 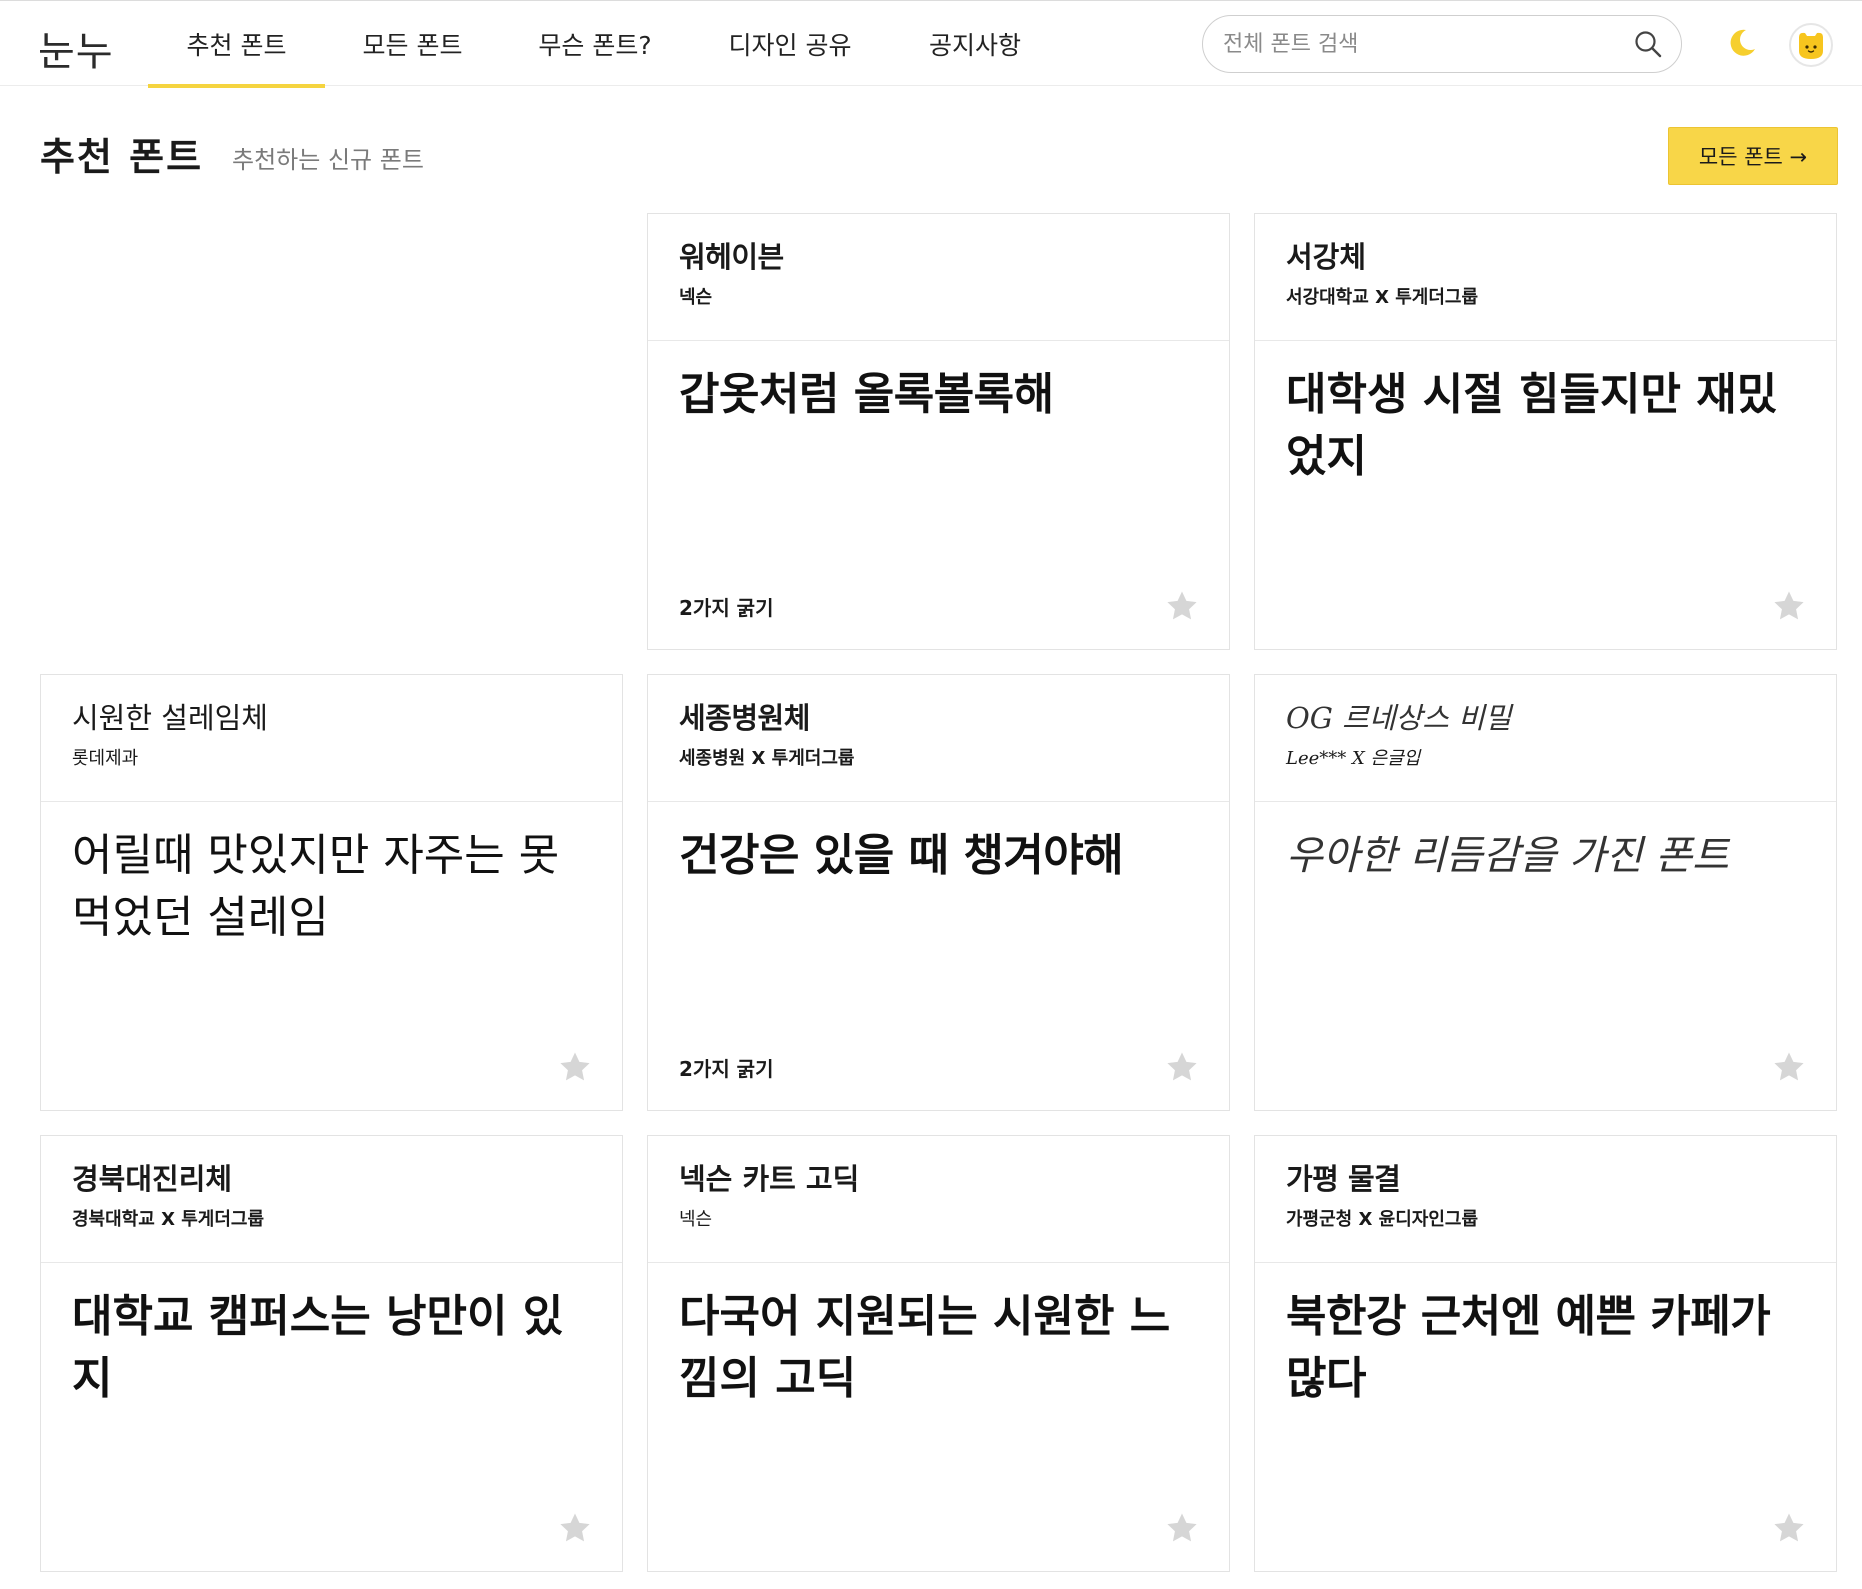 I want to click on card-header: 경북대진리체 경북대학교 X 투게더그룹, so click(x=331, y=1199).